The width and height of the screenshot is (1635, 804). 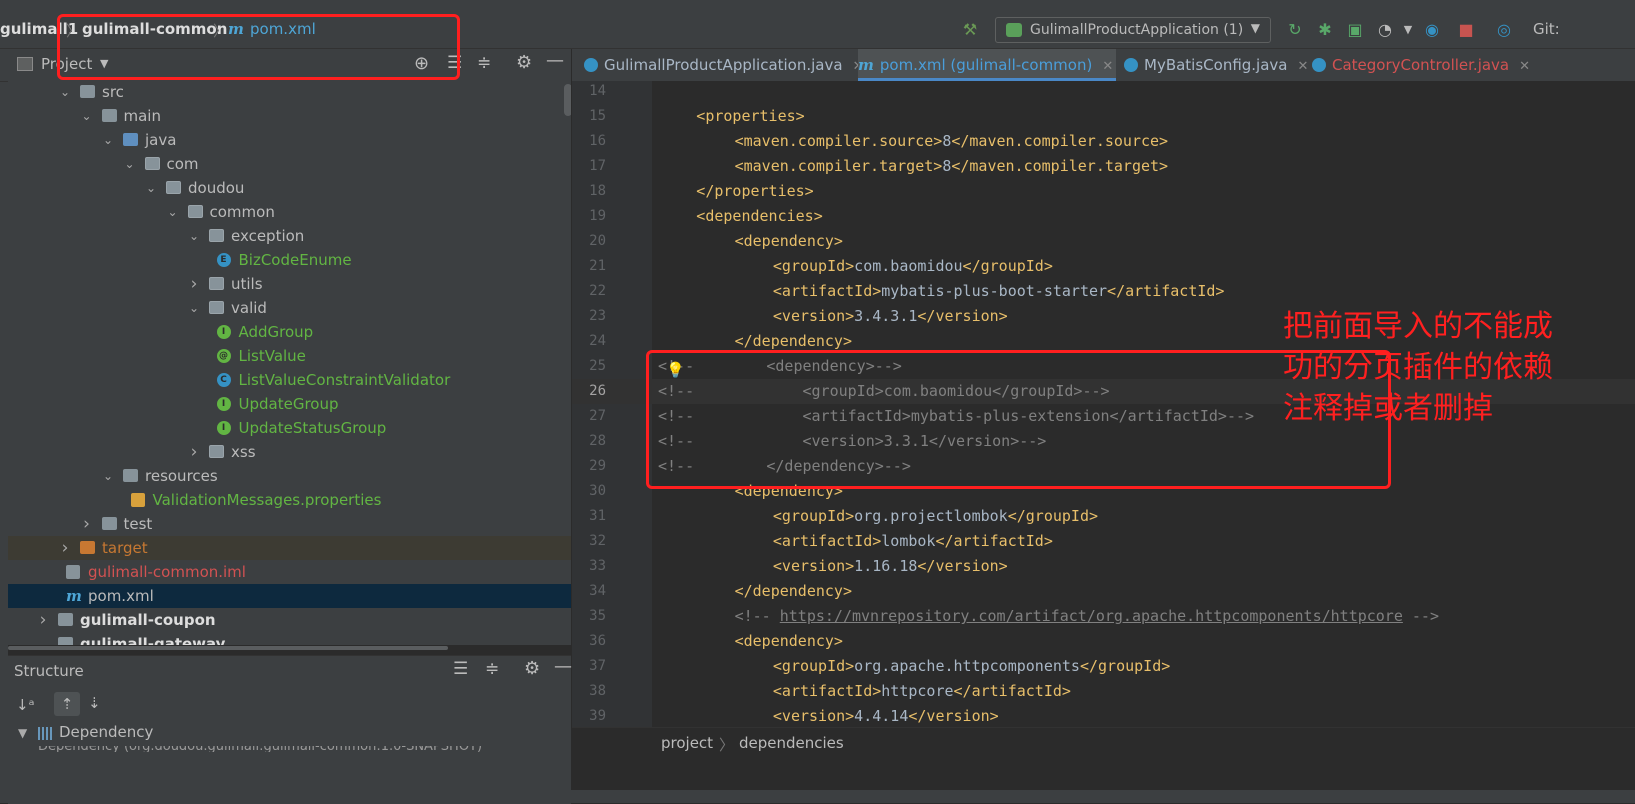 I want to click on tree-vertical-scrollbar, so click(x=567, y=100).